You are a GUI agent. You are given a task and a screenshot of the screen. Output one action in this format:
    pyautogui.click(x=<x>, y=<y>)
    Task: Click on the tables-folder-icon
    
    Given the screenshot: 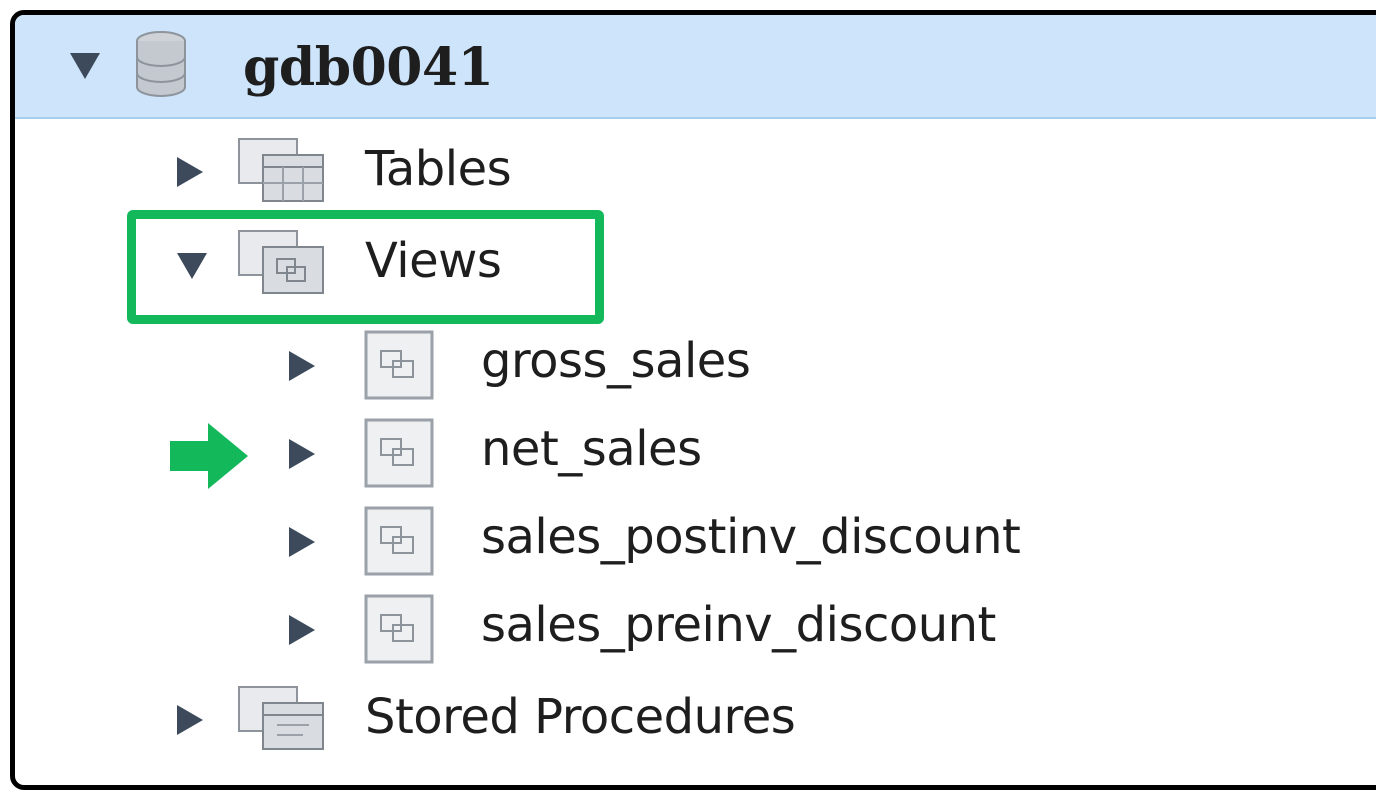 What is the action you would take?
    pyautogui.click(x=287, y=174)
    